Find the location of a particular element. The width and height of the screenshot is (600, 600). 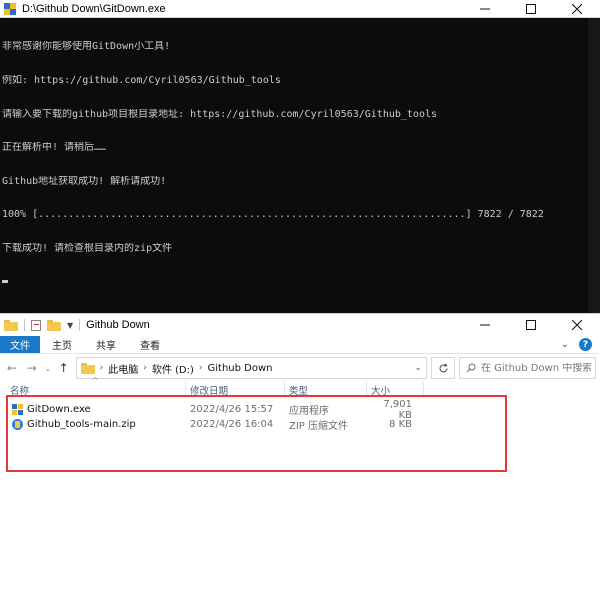

console-line: 下载成功! 请检查根目录内的zip文件 is located at coordinates (87, 248).